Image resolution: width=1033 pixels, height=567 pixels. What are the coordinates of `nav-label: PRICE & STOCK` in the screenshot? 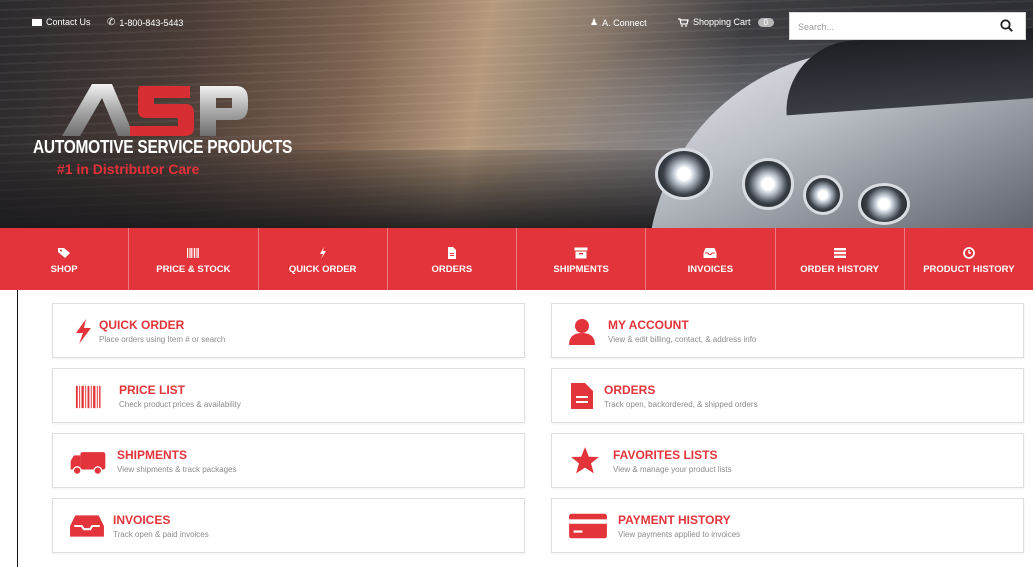 It's located at (193, 269).